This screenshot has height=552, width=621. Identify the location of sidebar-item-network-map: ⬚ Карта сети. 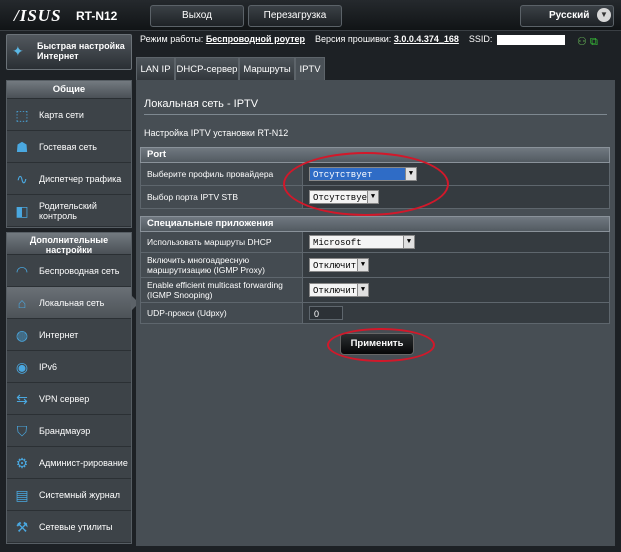
(69, 115).